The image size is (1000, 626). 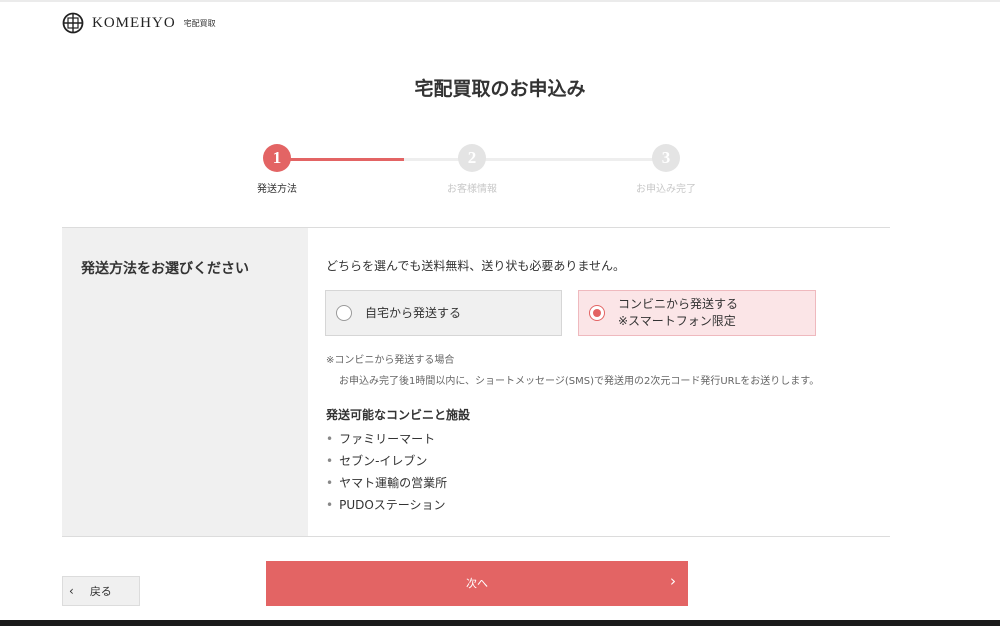 What do you see at coordinates (71, 591) in the screenshot?
I see `chevron-left-icon: ‹` at bounding box center [71, 591].